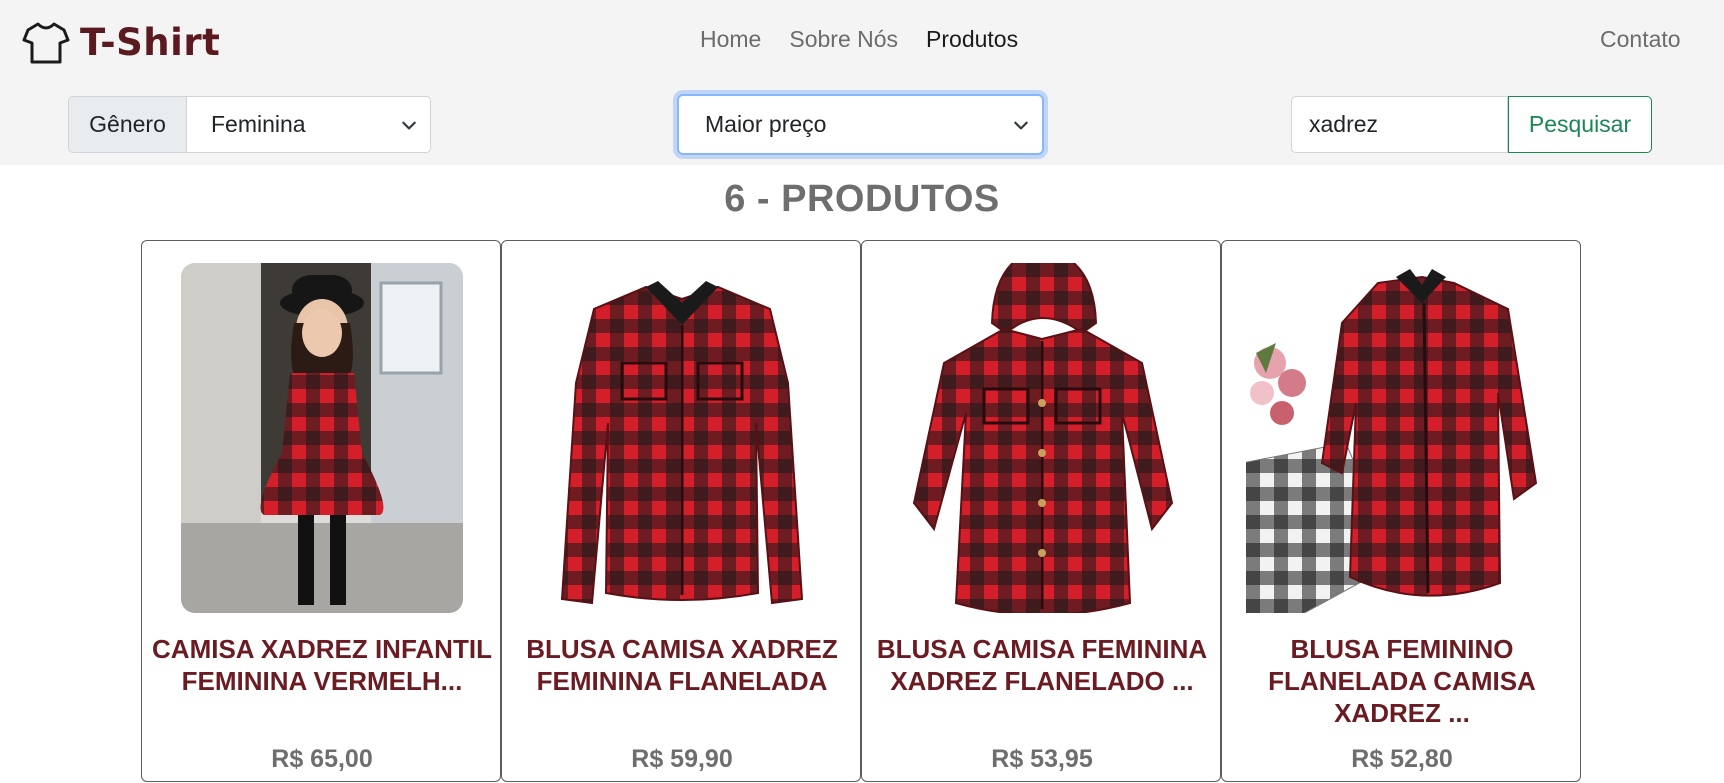  Describe the element at coordinates (1042, 759) in the screenshot. I see `product-price: R$ 53,95` at that location.